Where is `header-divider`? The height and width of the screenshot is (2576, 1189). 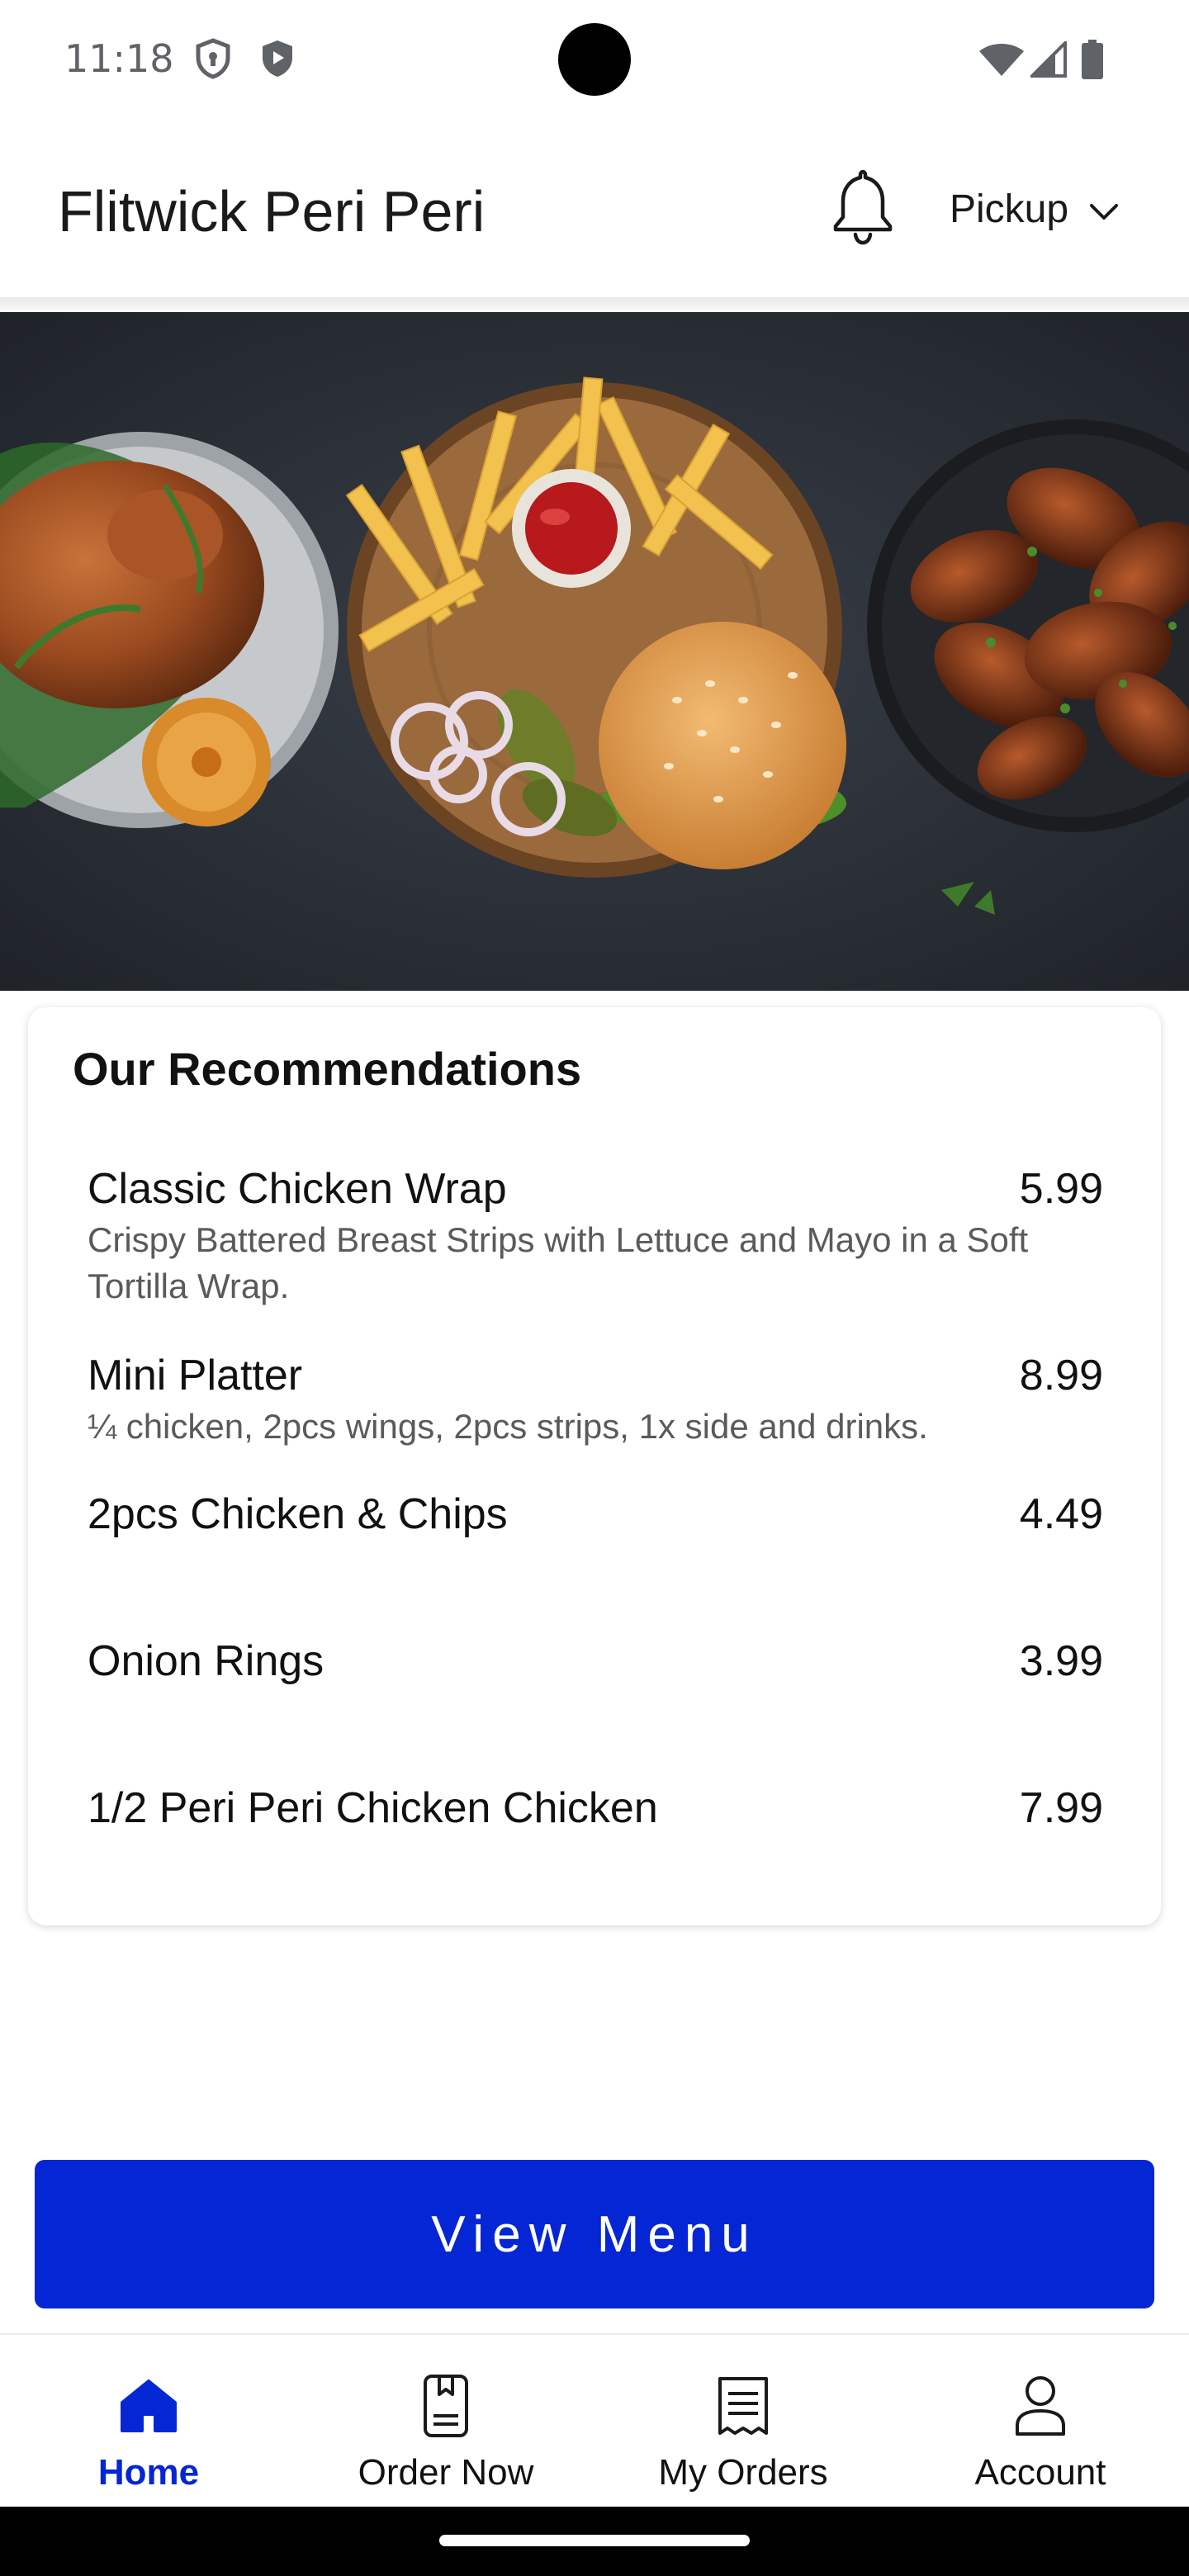
header-divider is located at coordinates (594, 303).